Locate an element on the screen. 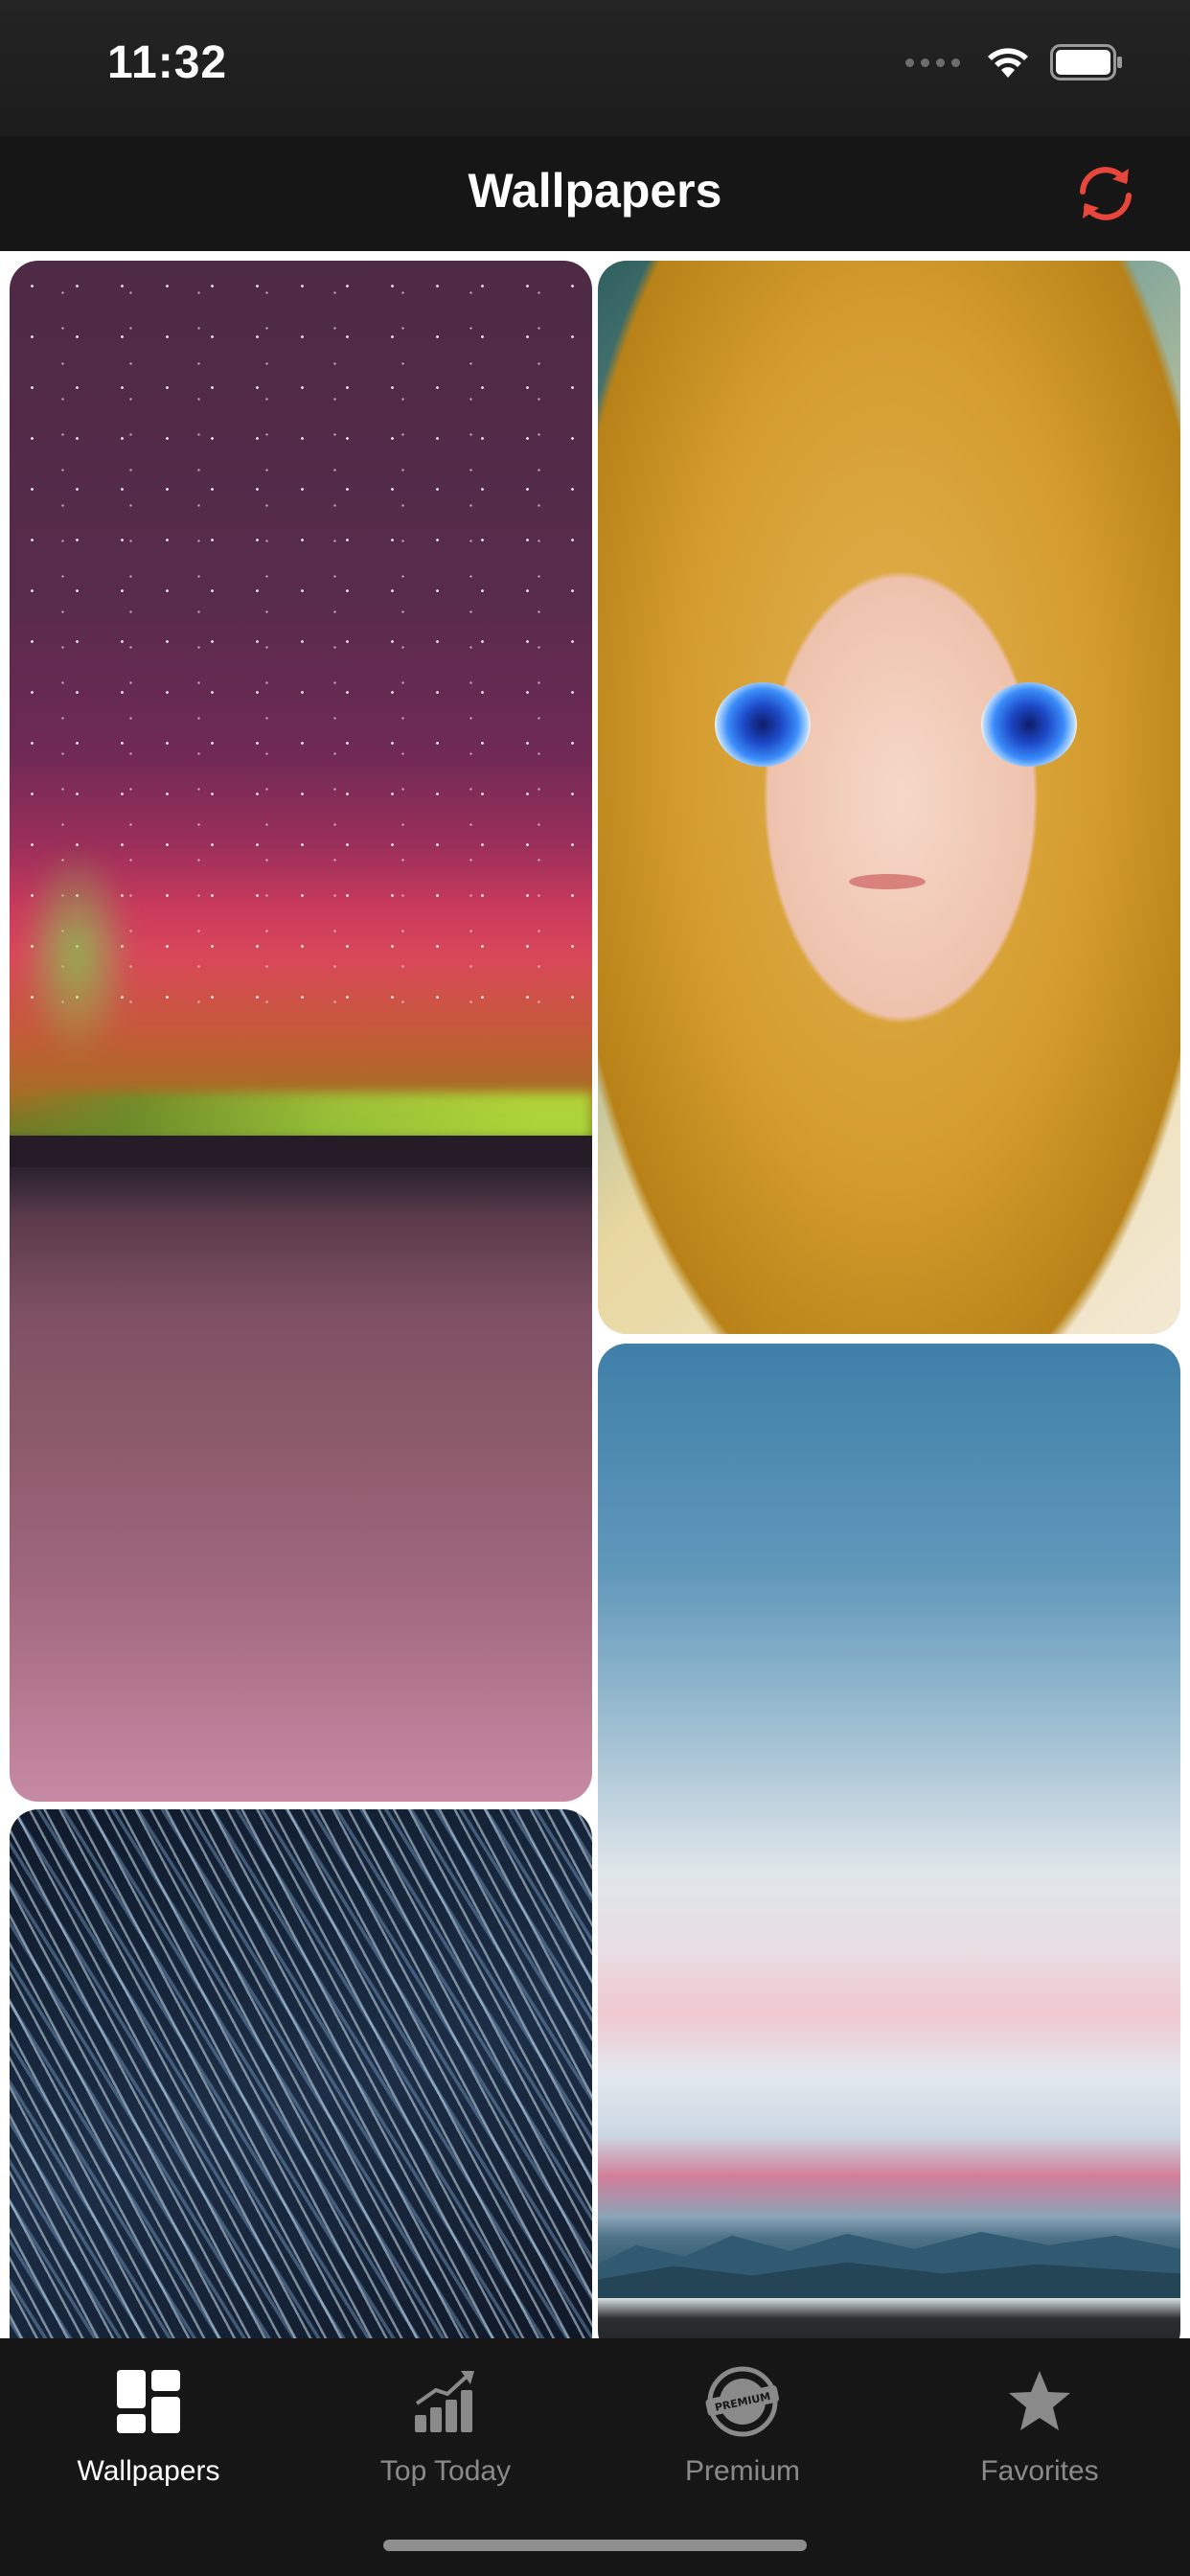 Image resolution: width=1190 pixels, height=2576 pixels. status-icons is located at coordinates (1014, 62).